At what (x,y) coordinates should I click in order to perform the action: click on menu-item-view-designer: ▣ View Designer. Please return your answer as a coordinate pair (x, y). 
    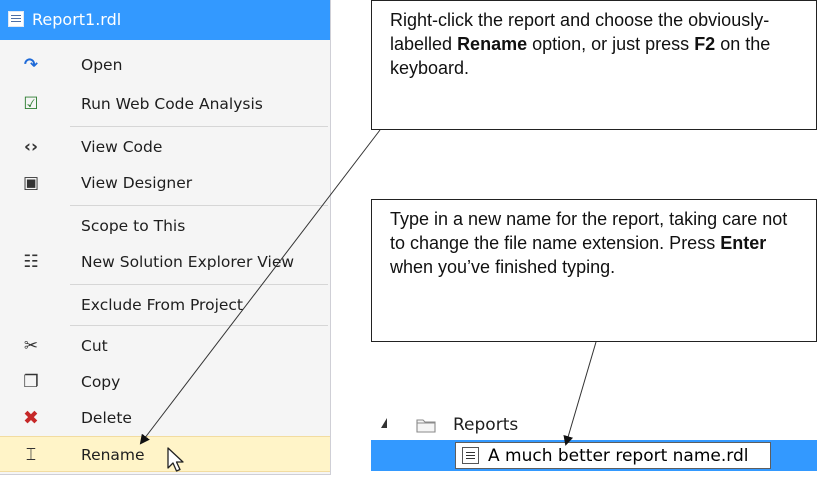
    Looking at the image, I should click on (165, 183).